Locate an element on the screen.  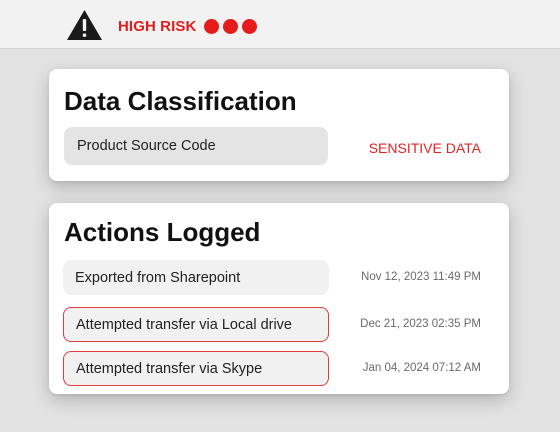
action-row-flagged: Attempted transfer via Skype is located at coordinates (196, 368).